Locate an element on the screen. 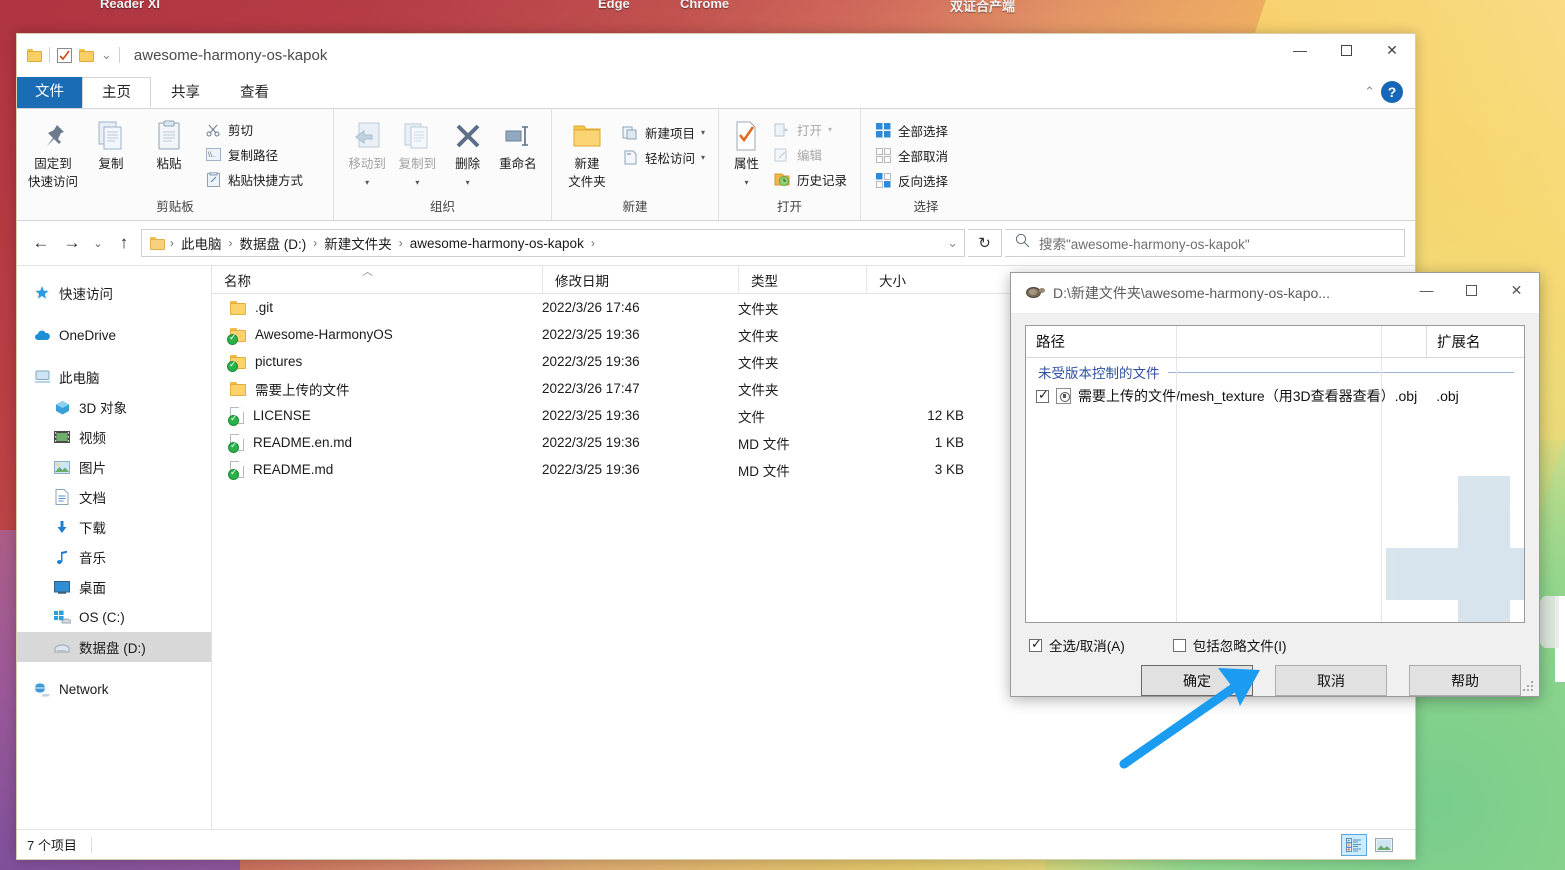  sidebar-item-quick-access: 快速访问 is located at coordinates (114, 293).